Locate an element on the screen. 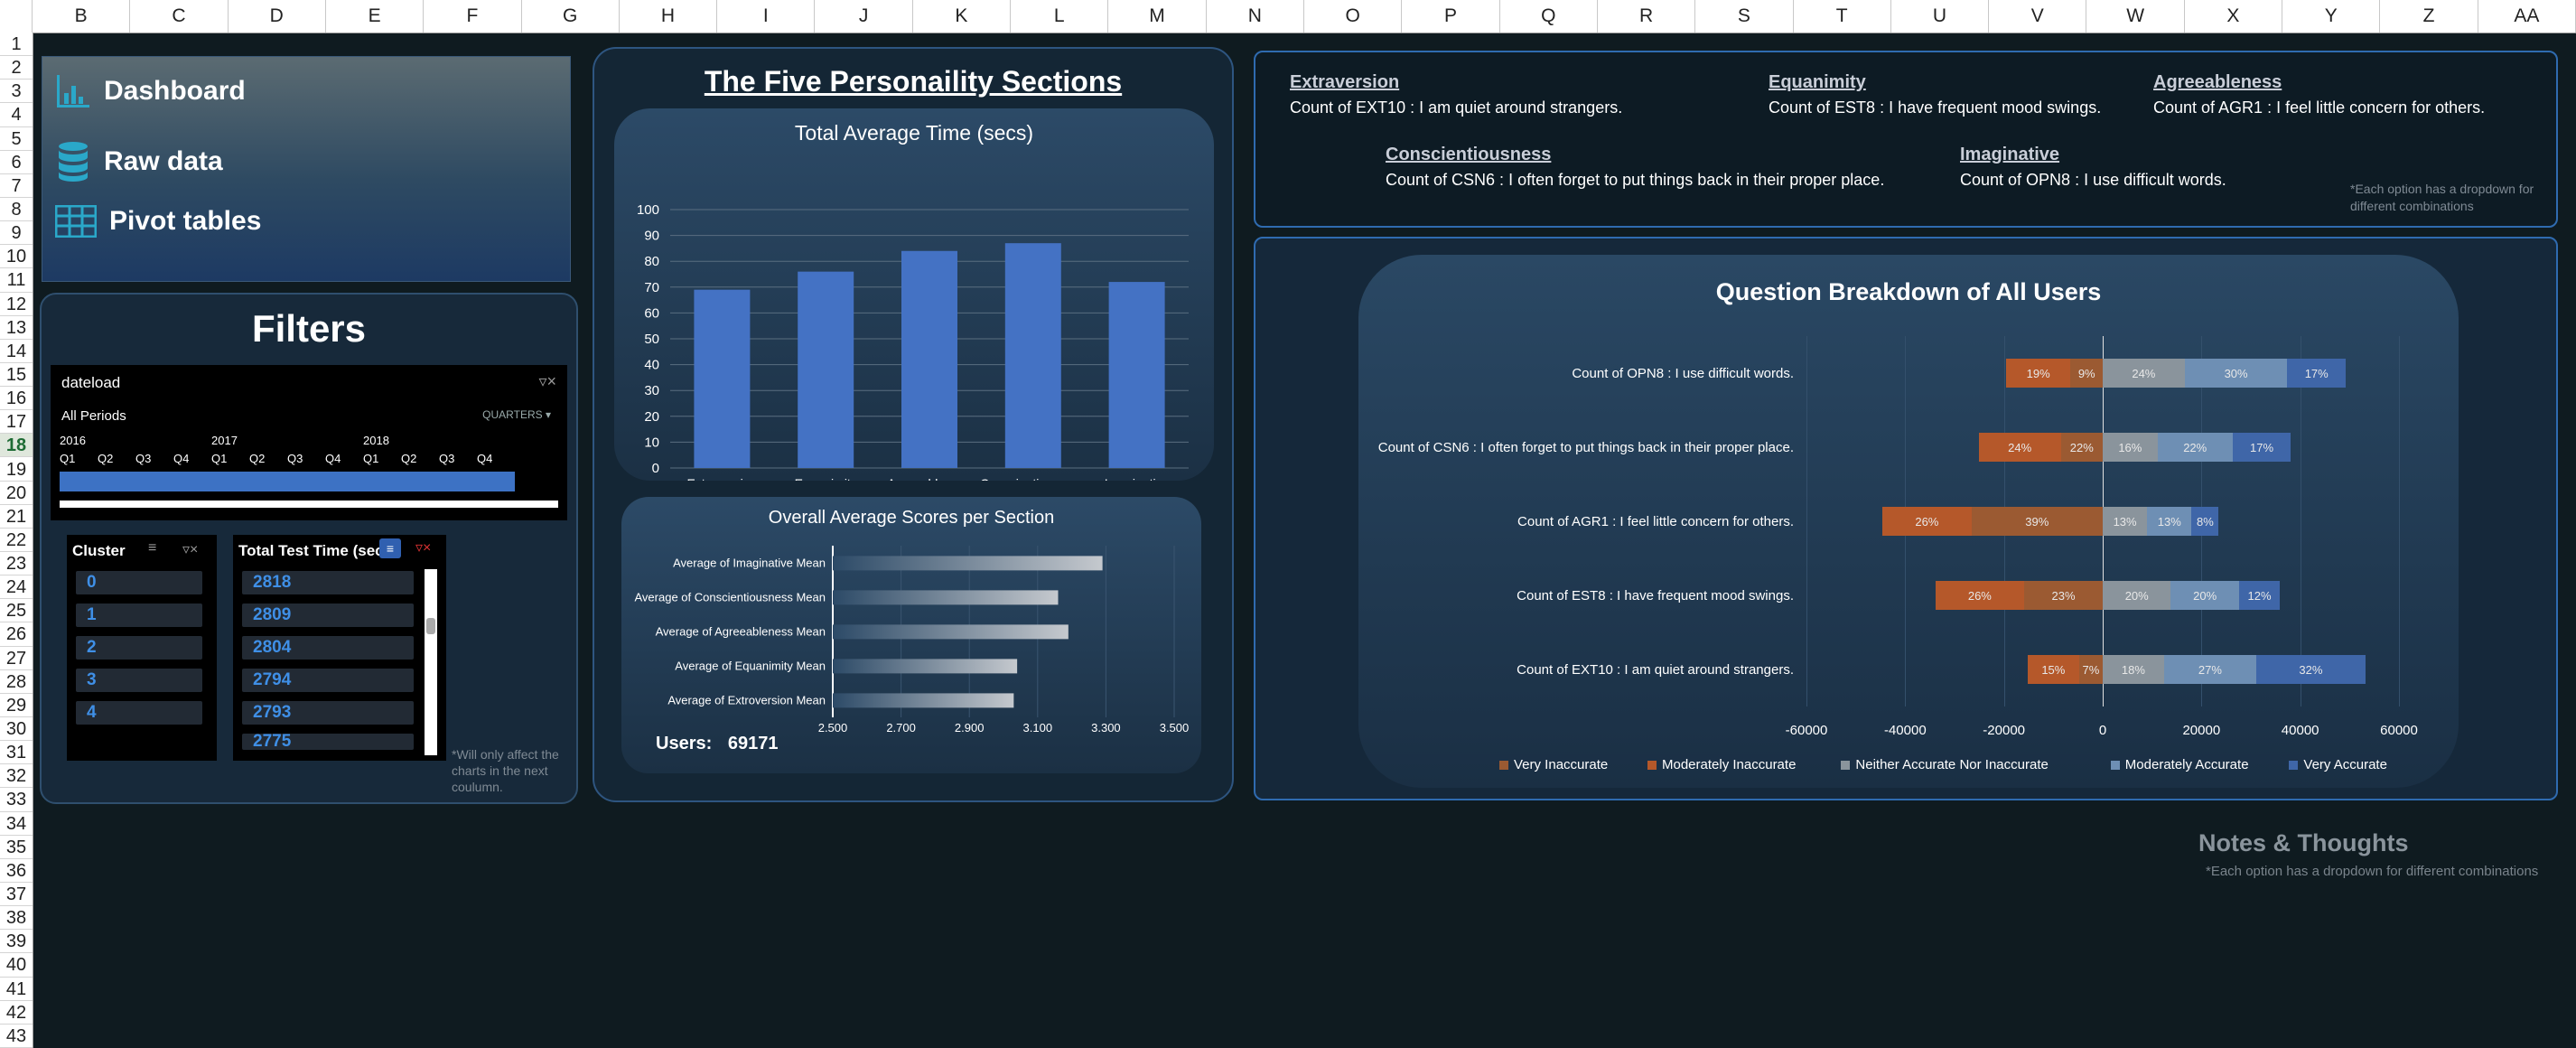 The width and height of the screenshot is (2576, 1048). column-header-cell: U is located at coordinates (1940, 16).